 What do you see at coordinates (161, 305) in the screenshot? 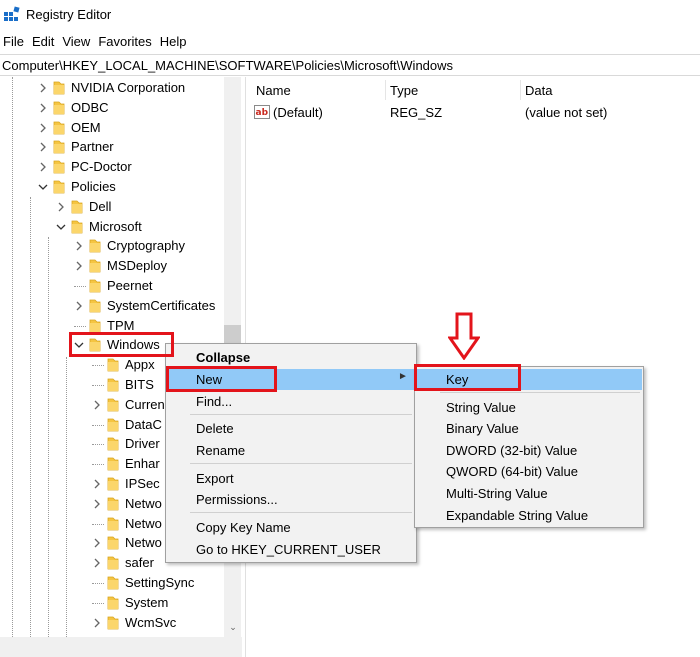
I see `tree-item-label: SystemCertificates` at bounding box center [161, 305].